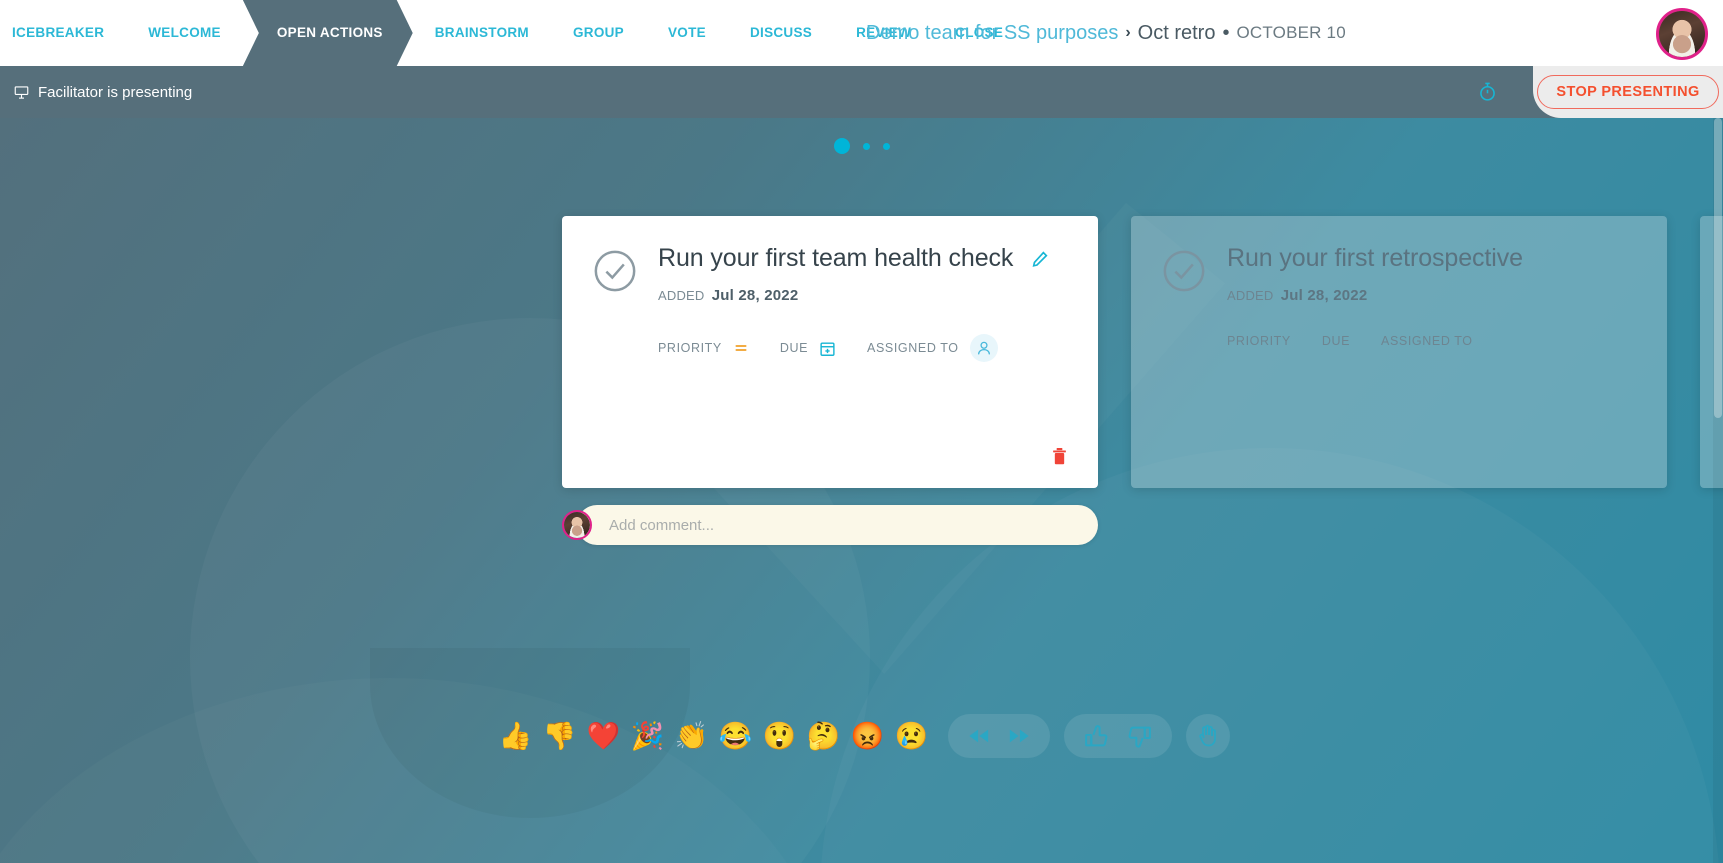 The image size is (1723, 863). Describe the element at coordinates (827, 348) in the screenshot. I see `calendar-add-icon` at that location.